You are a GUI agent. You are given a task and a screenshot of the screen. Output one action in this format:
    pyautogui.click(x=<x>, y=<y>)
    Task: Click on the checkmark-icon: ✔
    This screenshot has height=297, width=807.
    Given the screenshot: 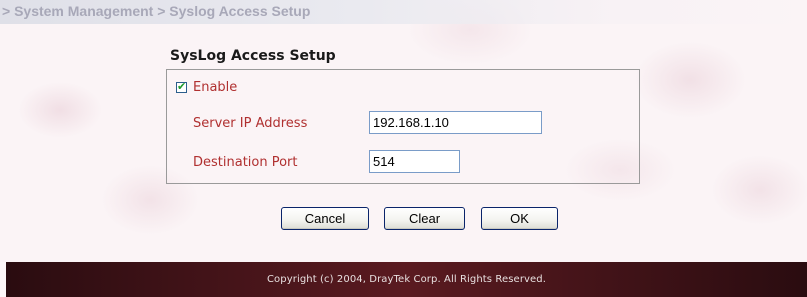 What is the action you would take?
    pyautogui.click(x=182, y=86)
    